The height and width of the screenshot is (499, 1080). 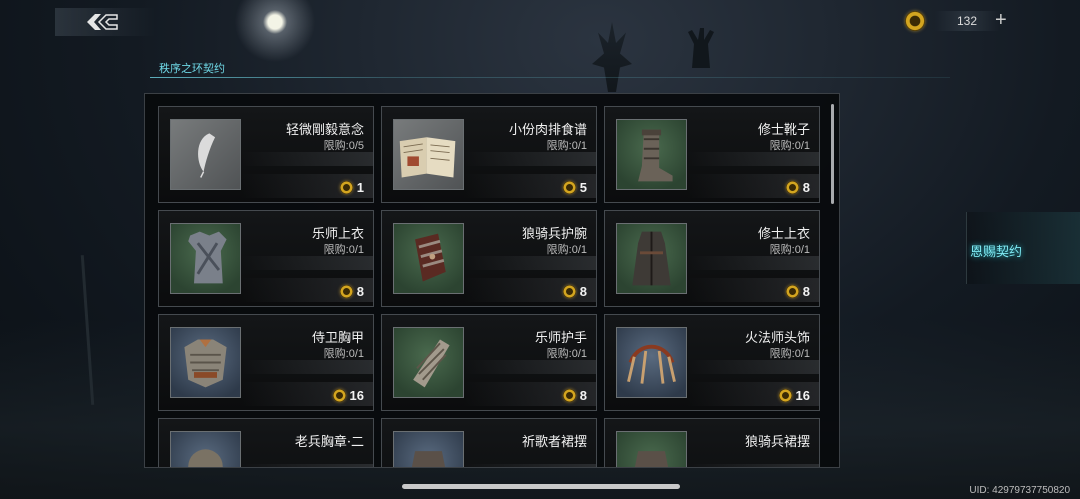 What do you see at coordinates (701, 48) in the screenshot?
I see `hand-silhouette` at bounding box center [701, 48].